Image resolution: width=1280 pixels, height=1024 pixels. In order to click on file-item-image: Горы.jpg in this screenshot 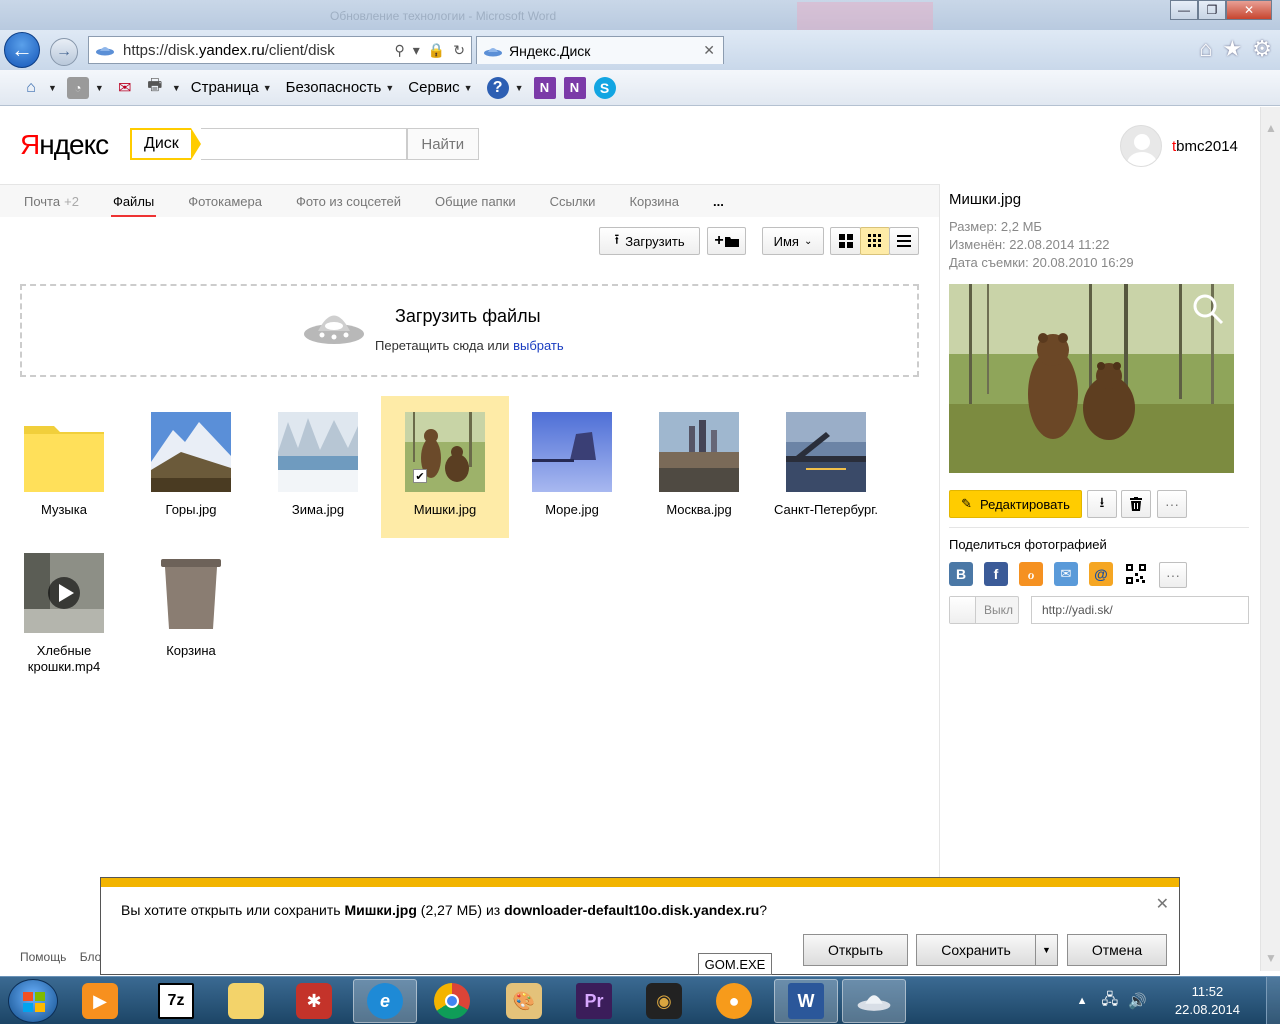, I will do `click(191, 467)`.